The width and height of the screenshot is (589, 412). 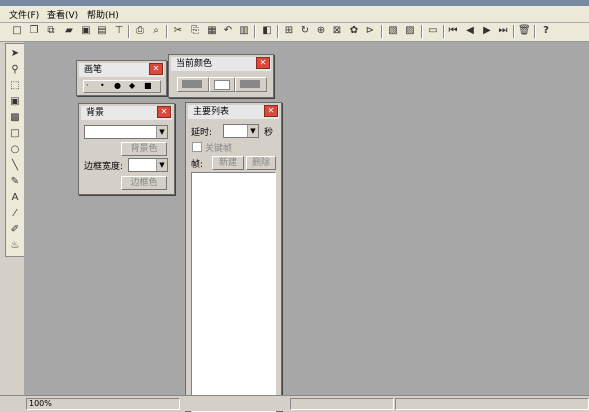 I want to click on new-page-icon: ❐, so click(x=34, y=31).